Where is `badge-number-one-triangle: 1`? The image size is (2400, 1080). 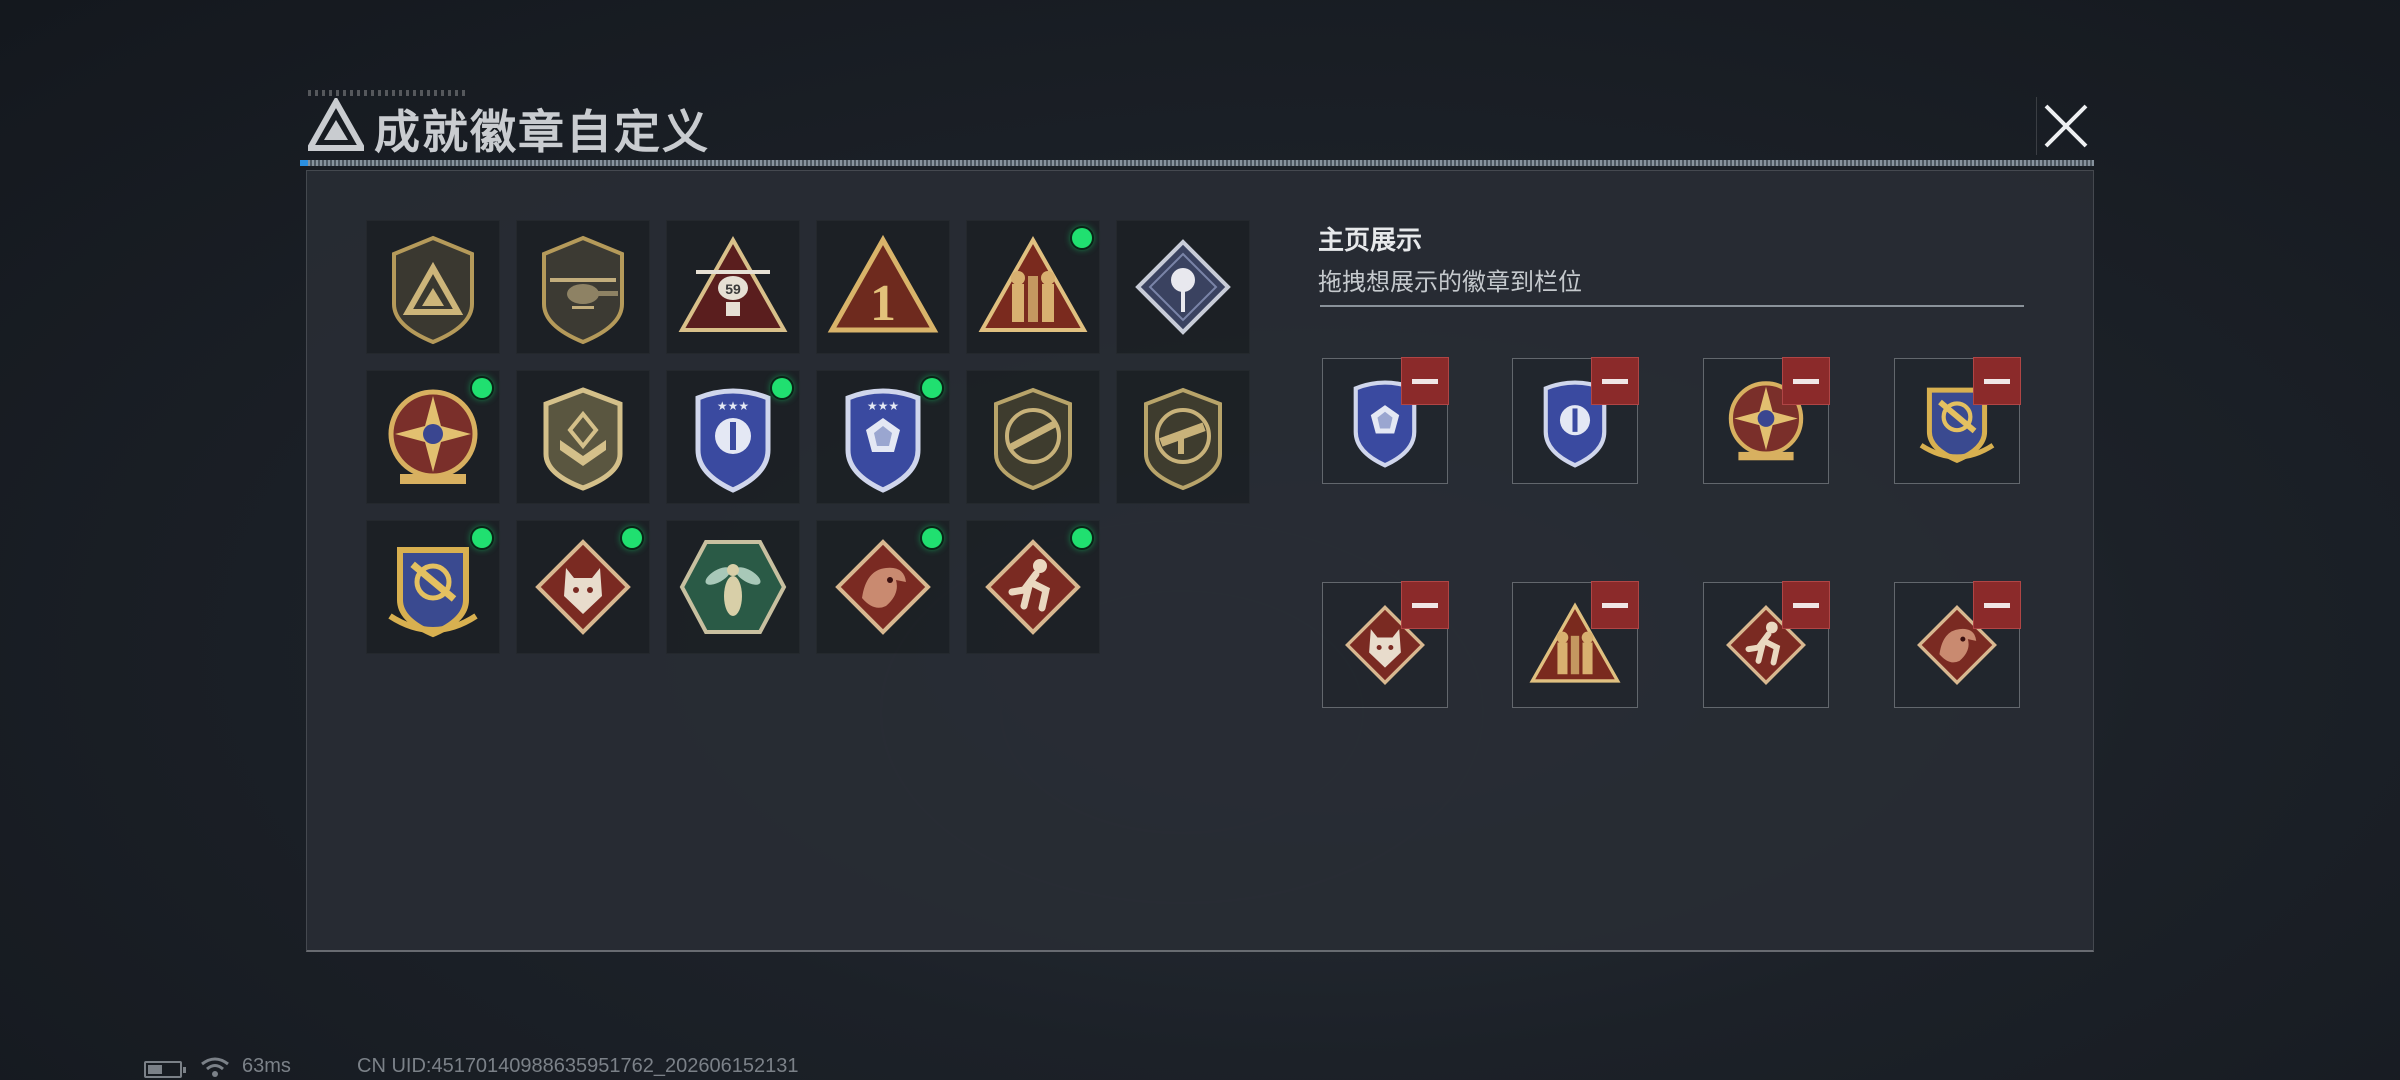
badge-number-one-triangle: 1 is located at coordinates (883, 287).